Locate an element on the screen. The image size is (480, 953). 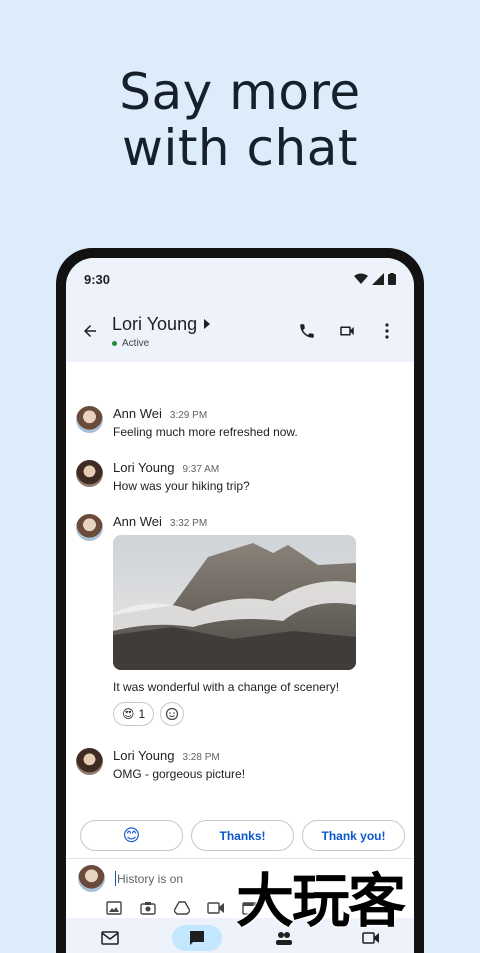
add-reaction-icon is located at coordinates (172, 714).